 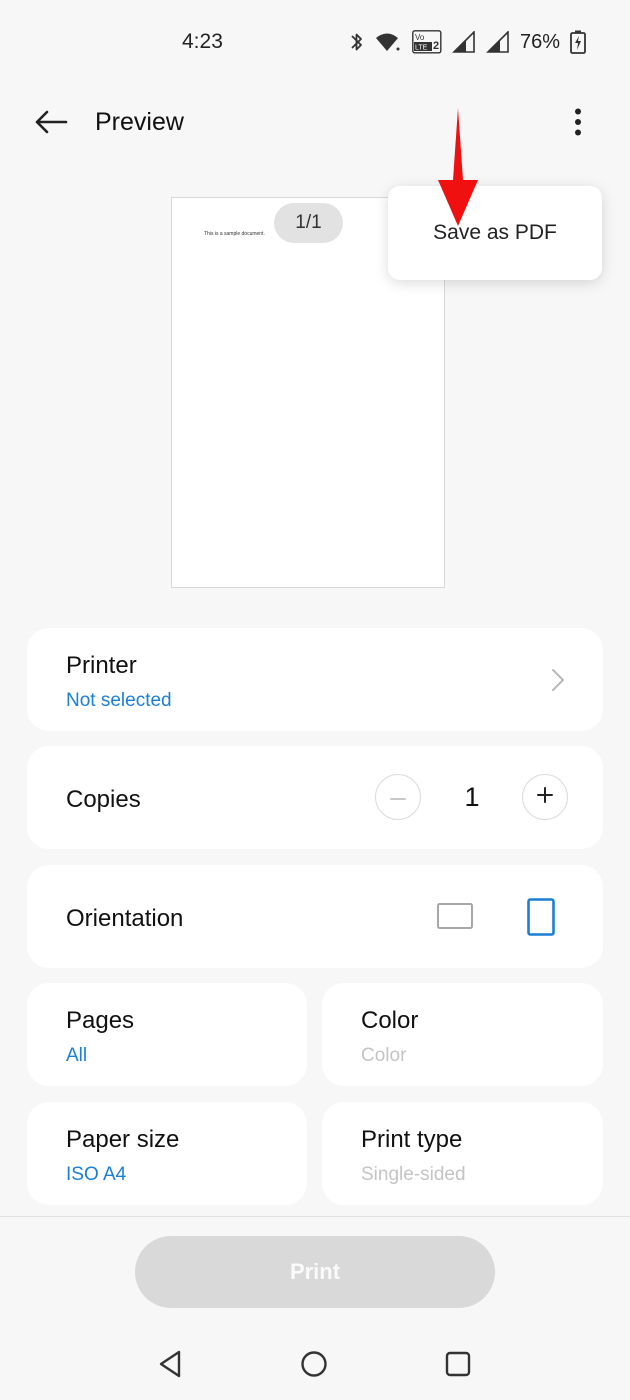 I want to click on chevron-right-icon, so click(x=558, y=680).